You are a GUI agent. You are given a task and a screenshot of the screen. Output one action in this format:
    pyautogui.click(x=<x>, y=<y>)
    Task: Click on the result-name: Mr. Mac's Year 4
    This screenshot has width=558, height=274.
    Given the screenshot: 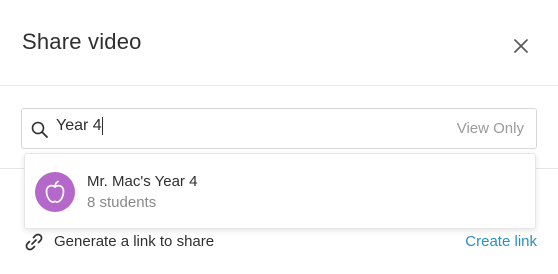 What is the action you would take?
    pyautogui.click(x=142, y=181)
    